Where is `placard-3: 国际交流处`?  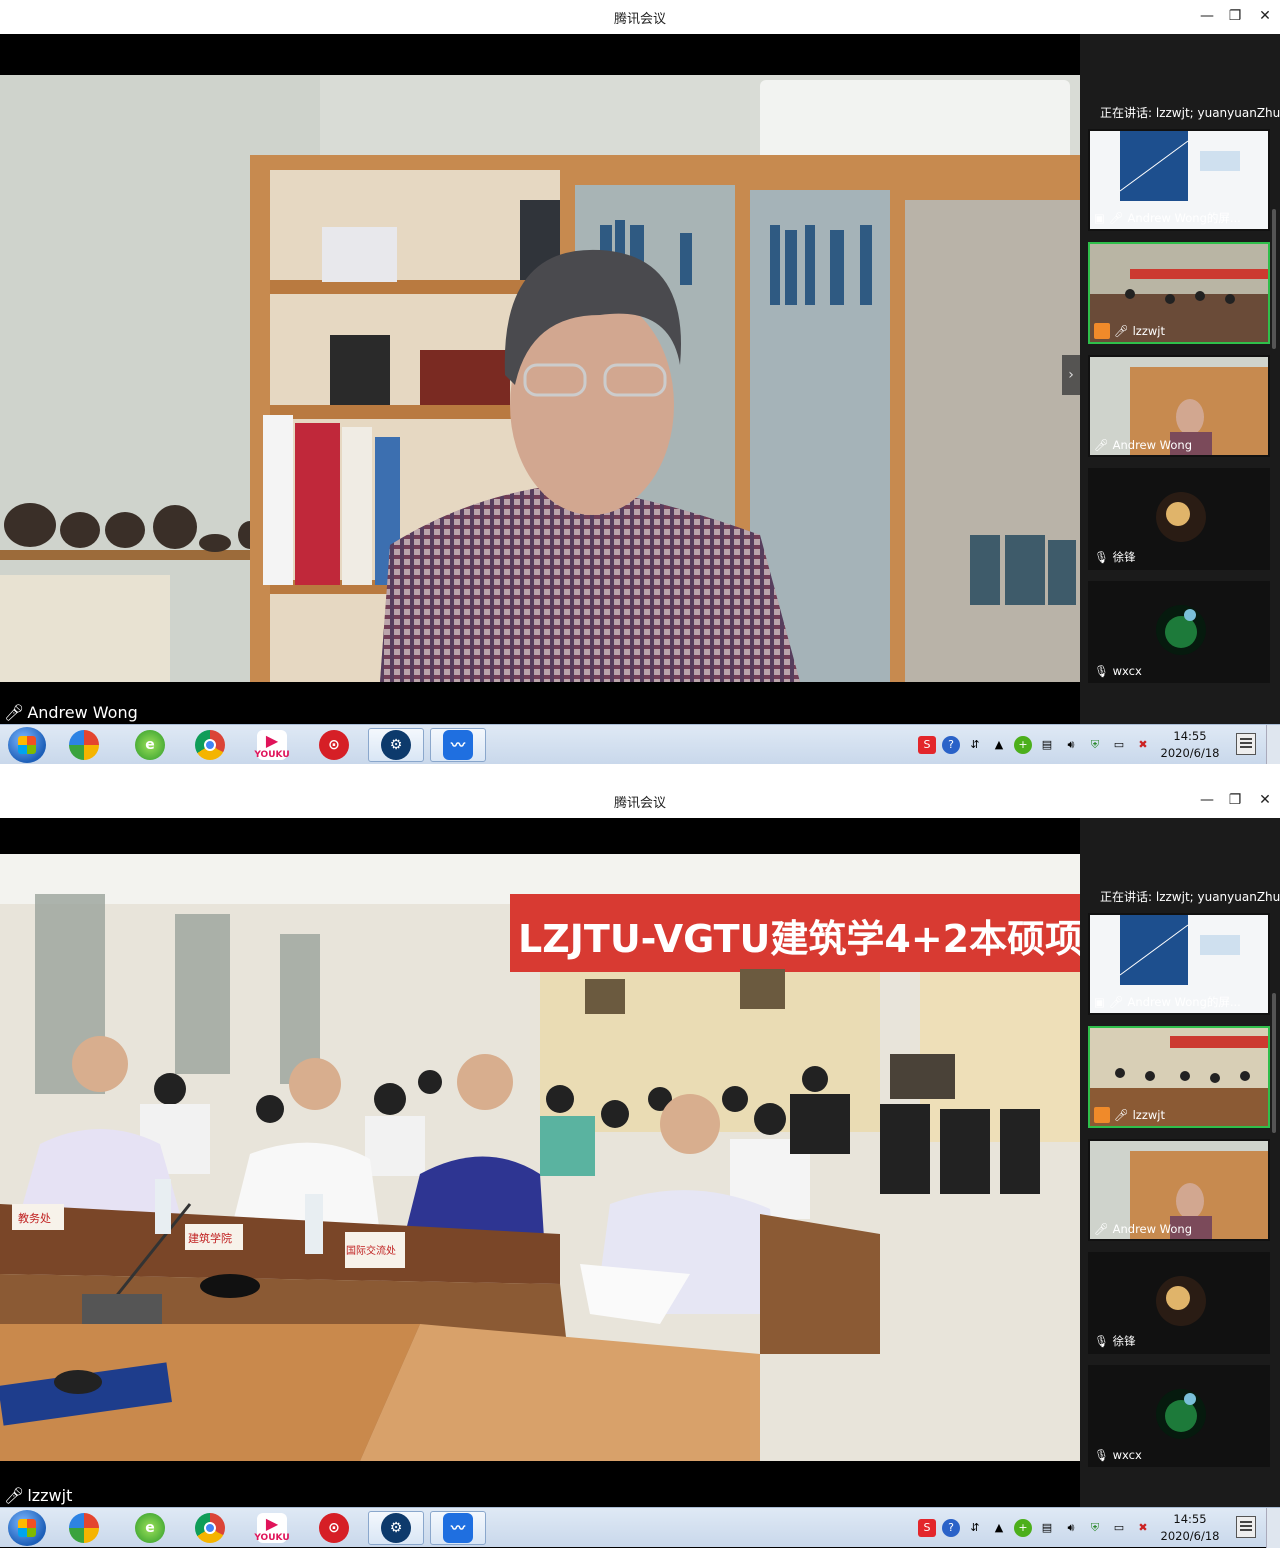
placard-3: 国际交流处 is located at coordinates (371, 1250).